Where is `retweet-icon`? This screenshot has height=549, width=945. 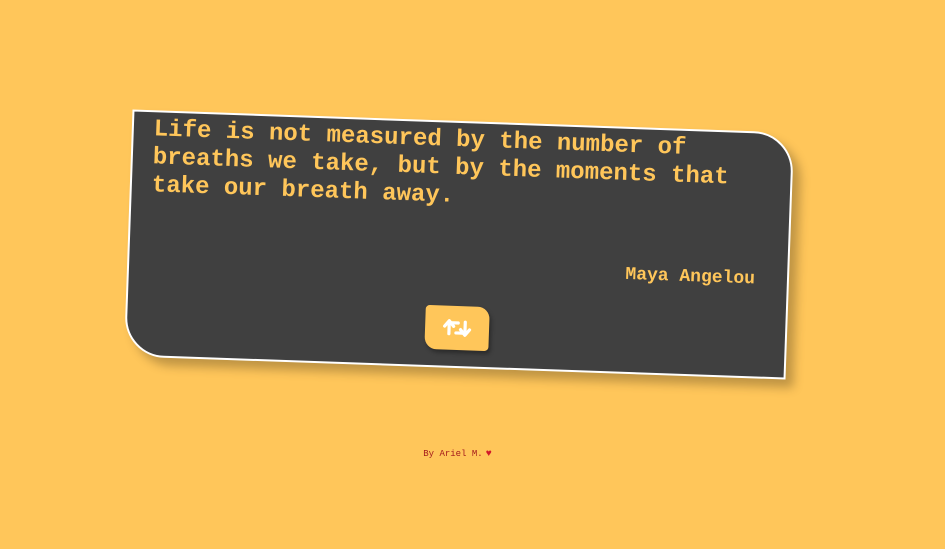 retweet-icon is located at coordinates (457, 328).